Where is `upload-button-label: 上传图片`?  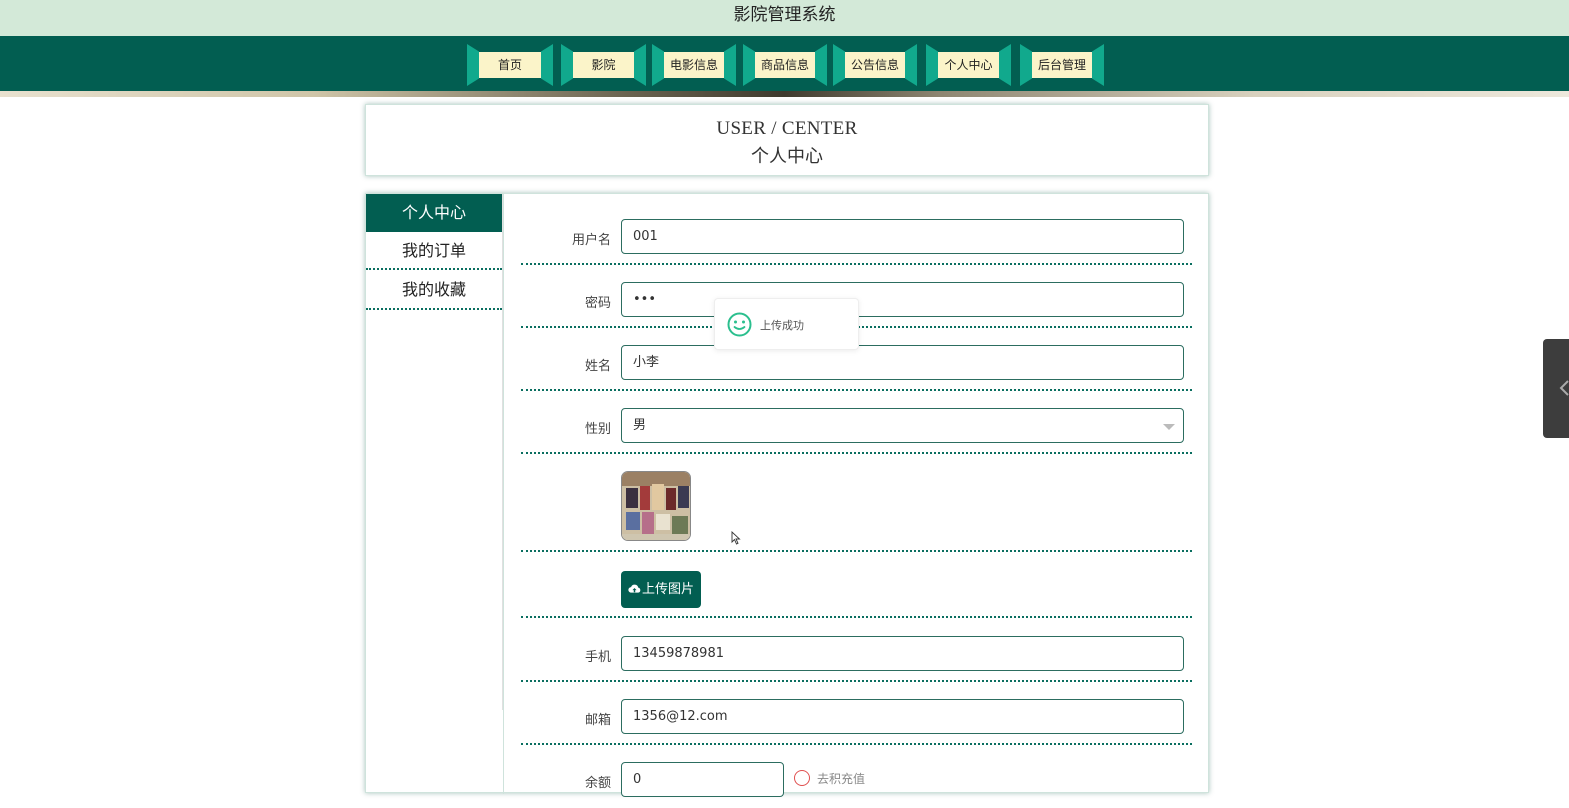
upload-button-label: 上传图片 is located at coordinates (667, 589).